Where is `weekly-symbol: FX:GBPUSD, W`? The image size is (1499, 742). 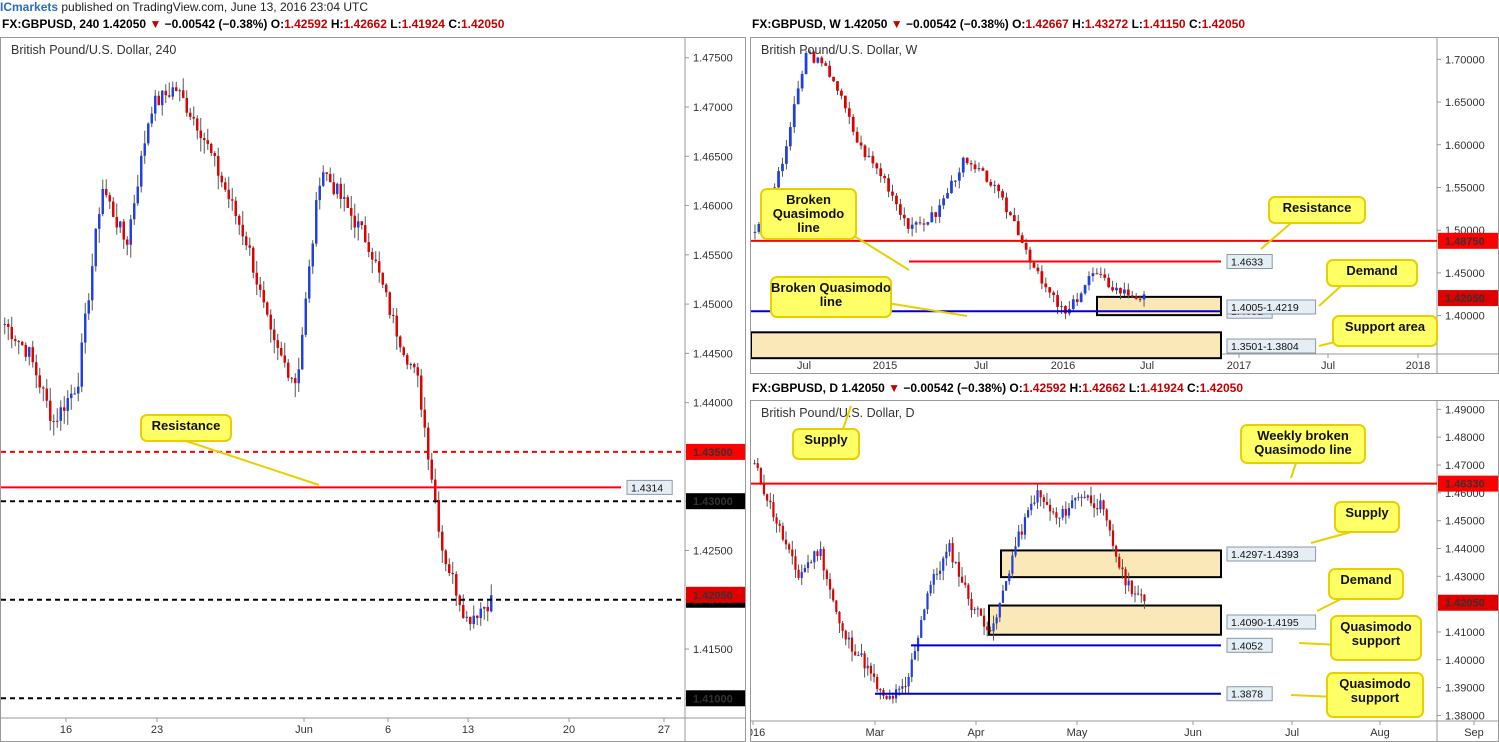
weekly-symbol: FX:GBPUSD, W is located at coordinates (796, 24).